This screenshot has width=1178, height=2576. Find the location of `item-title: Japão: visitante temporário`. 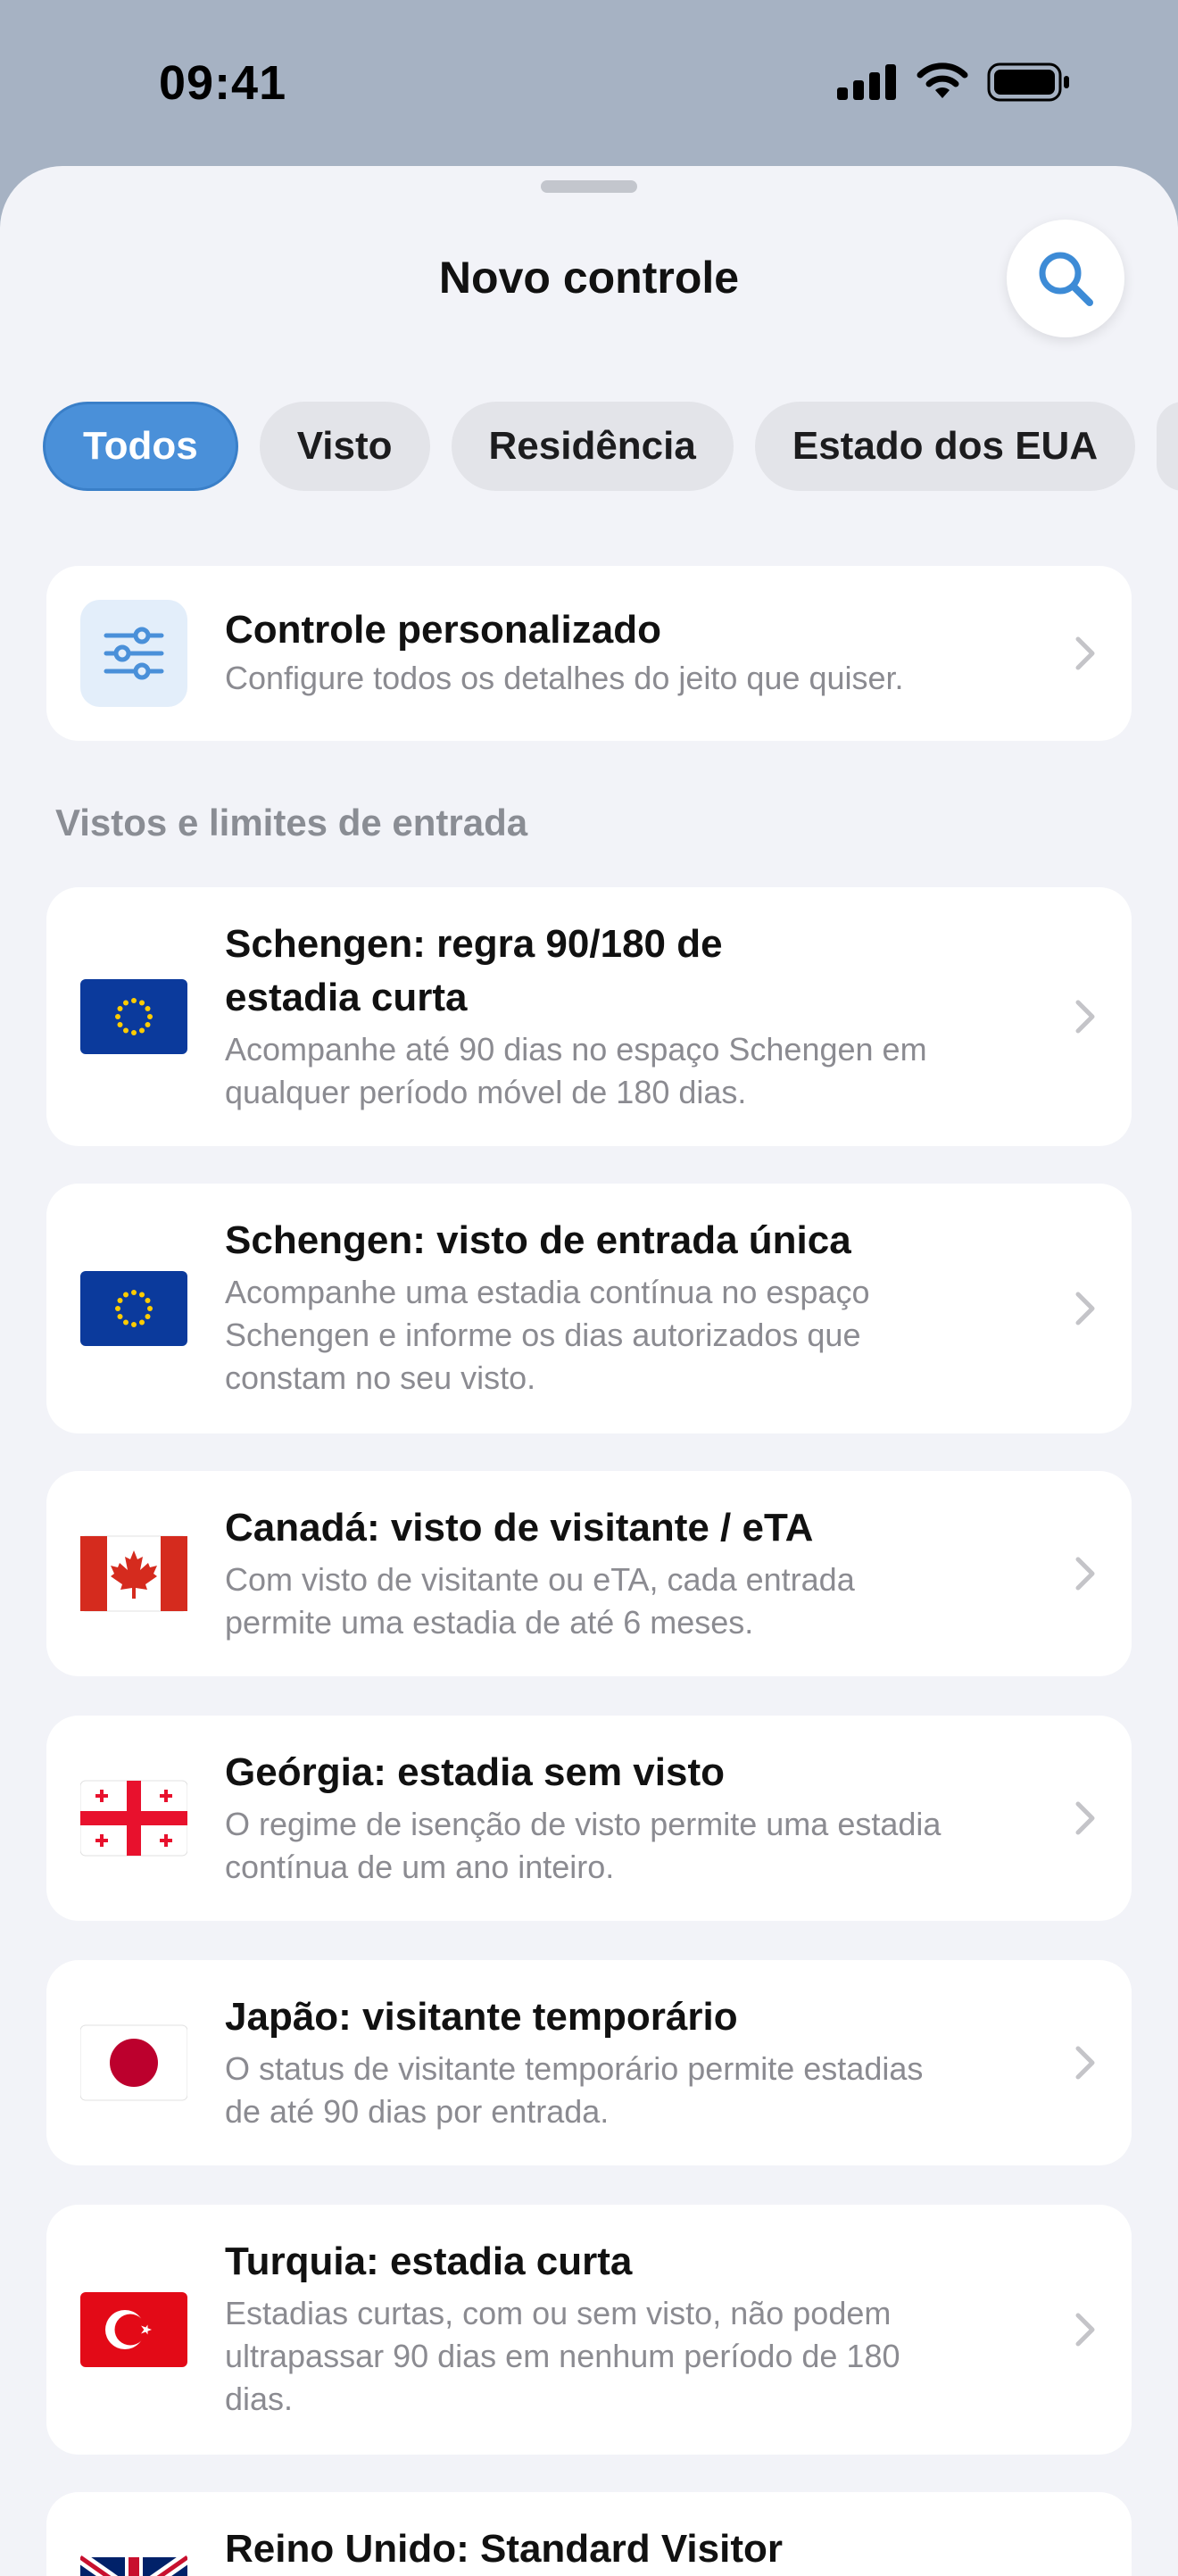

item-title: Japão: visitante temporário is located at coordinates (481, 2017).